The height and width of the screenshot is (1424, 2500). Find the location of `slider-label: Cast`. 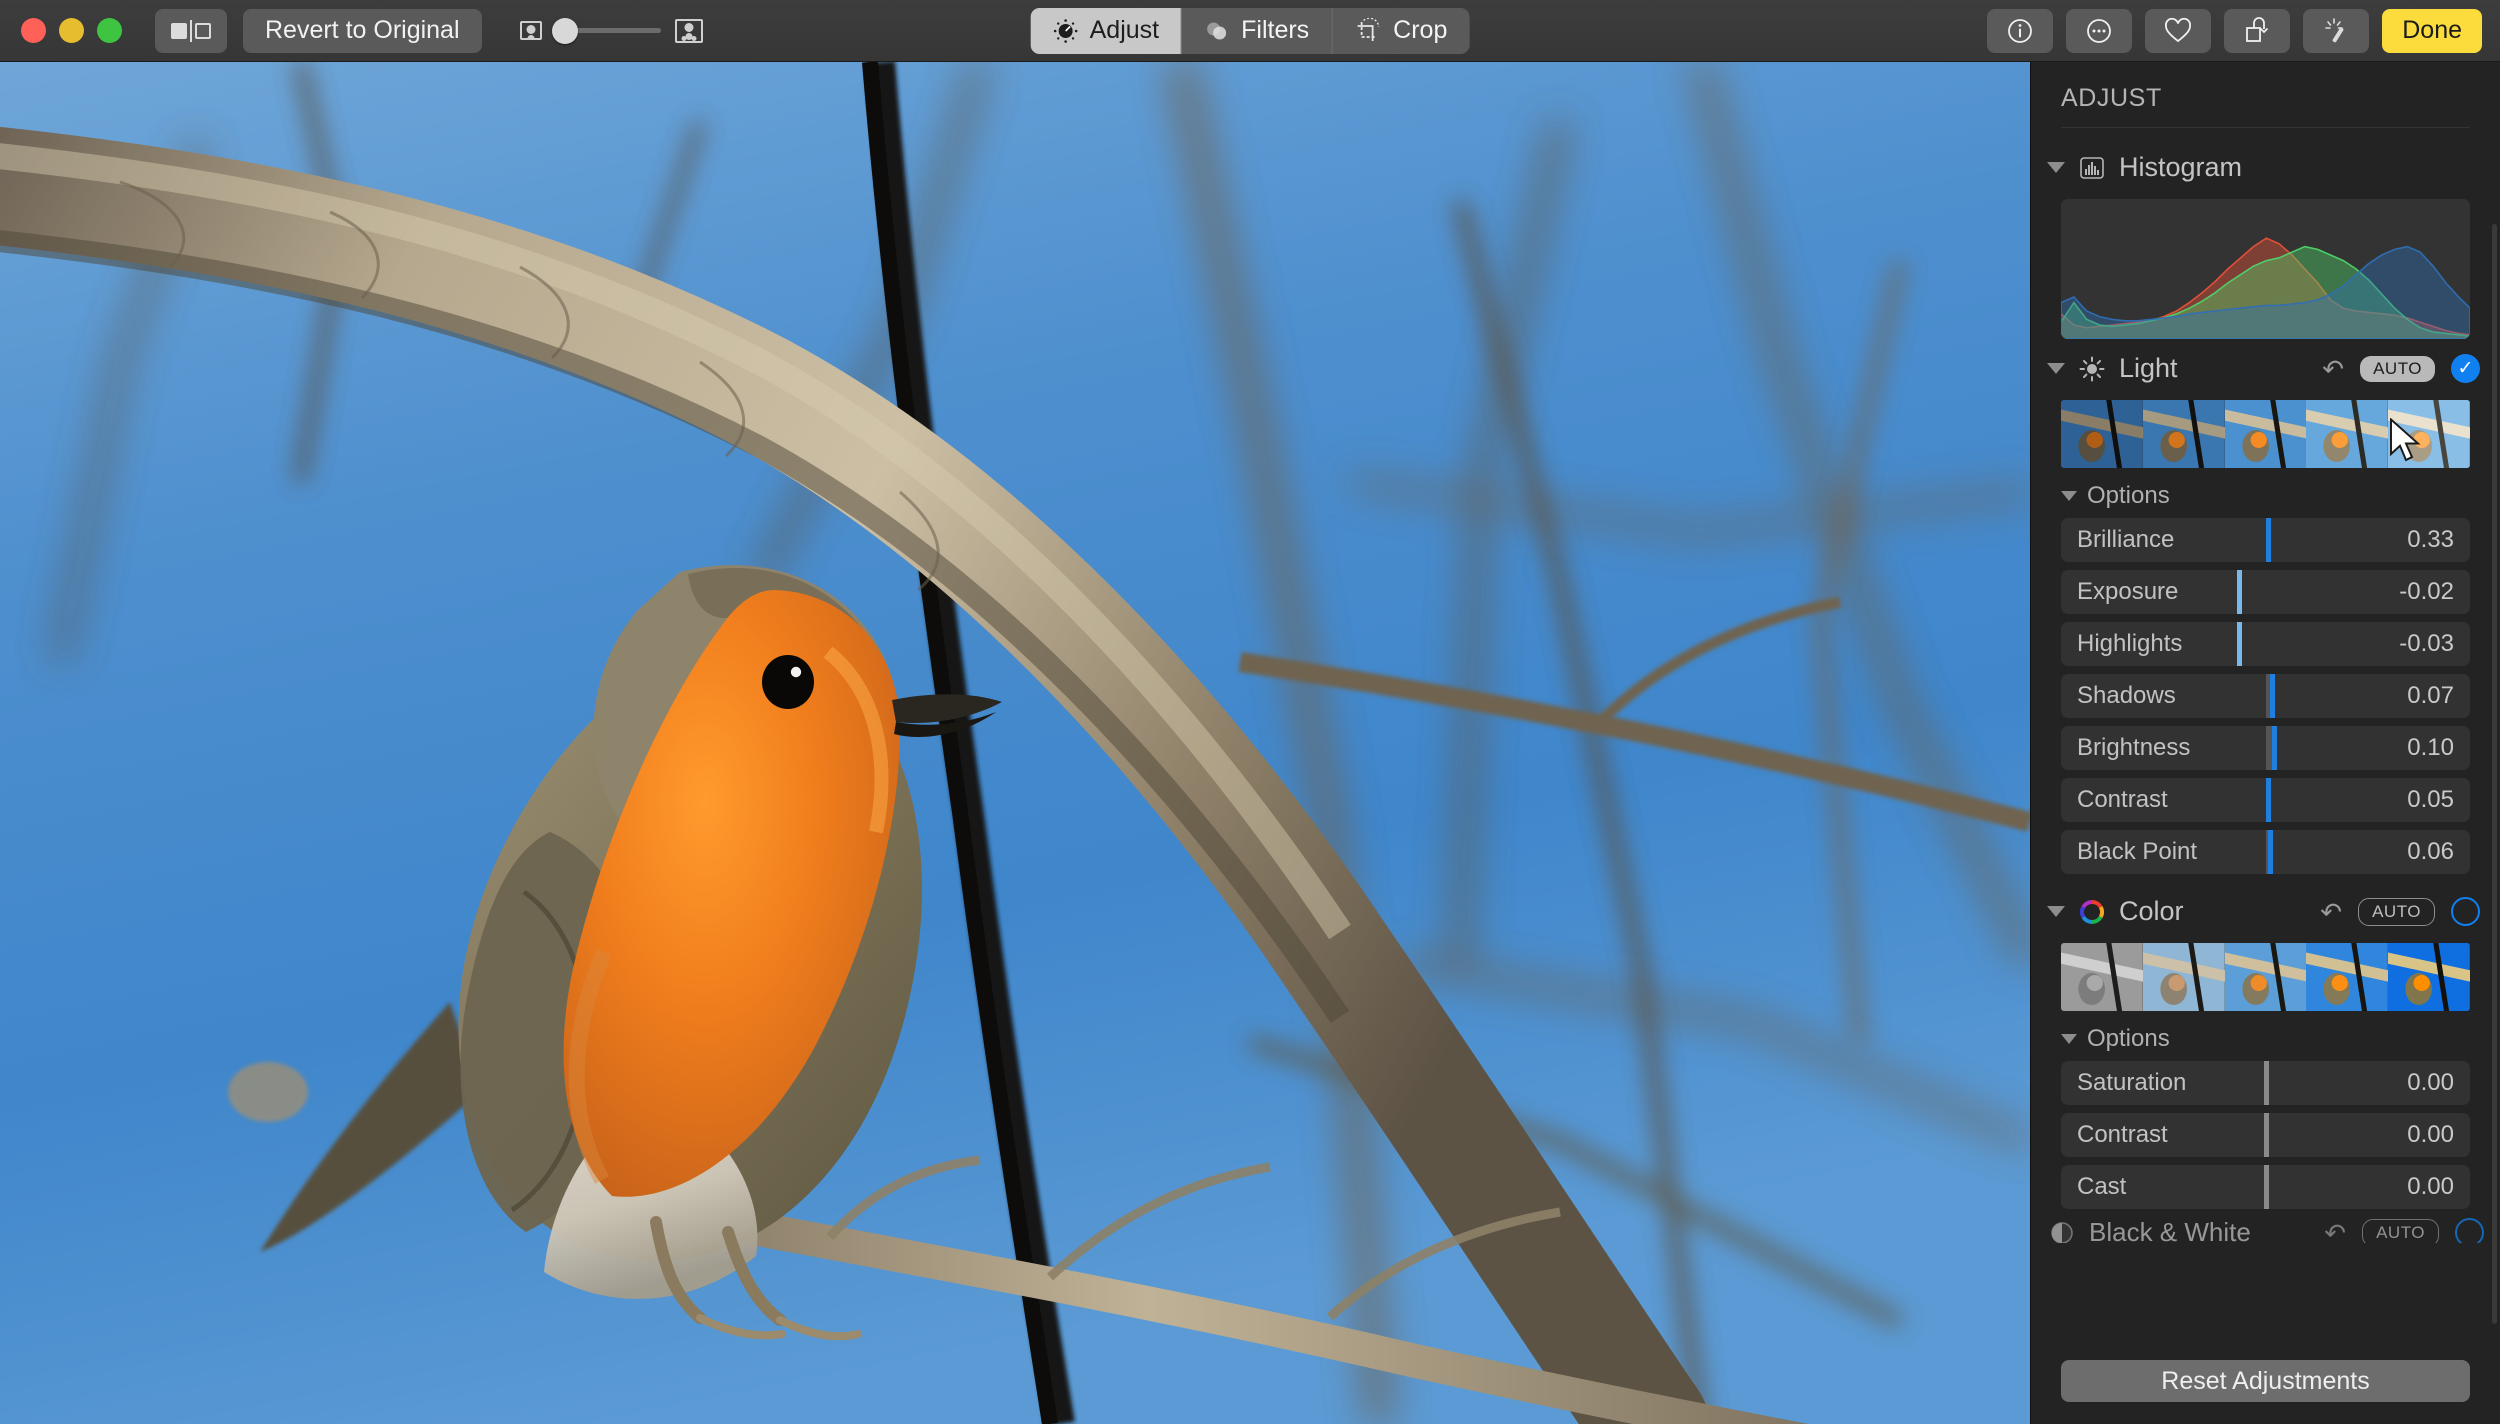

slider-label: Cast is located at coordinates (2102, 1186).